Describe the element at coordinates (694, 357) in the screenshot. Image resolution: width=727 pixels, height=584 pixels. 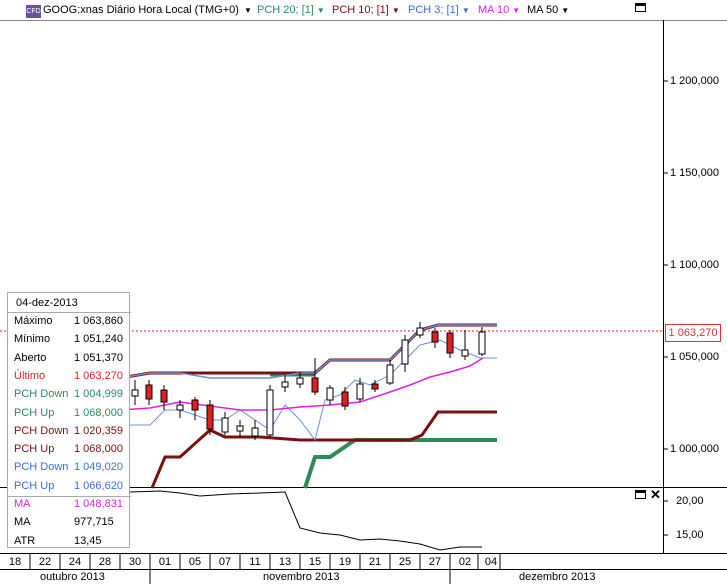
I see `price-label: 1 050,000` at that location.